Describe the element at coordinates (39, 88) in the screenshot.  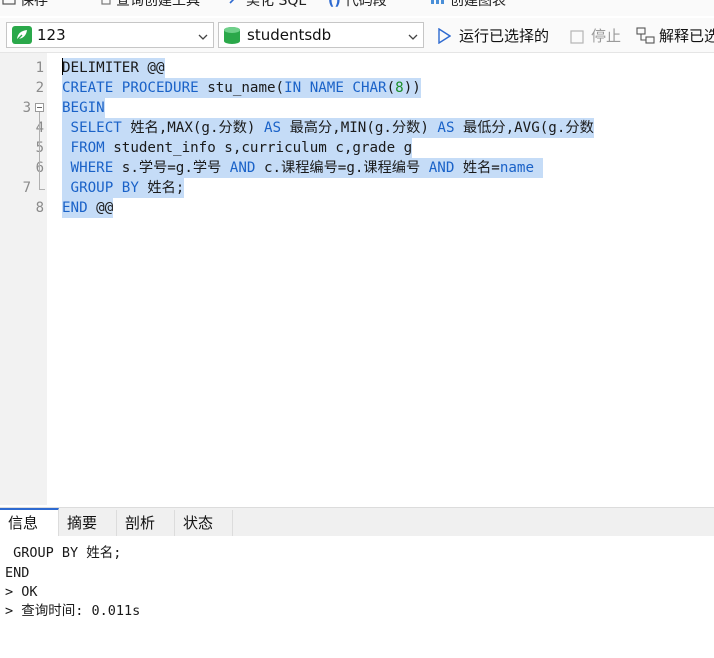
I see `line-number: 2` at that location.